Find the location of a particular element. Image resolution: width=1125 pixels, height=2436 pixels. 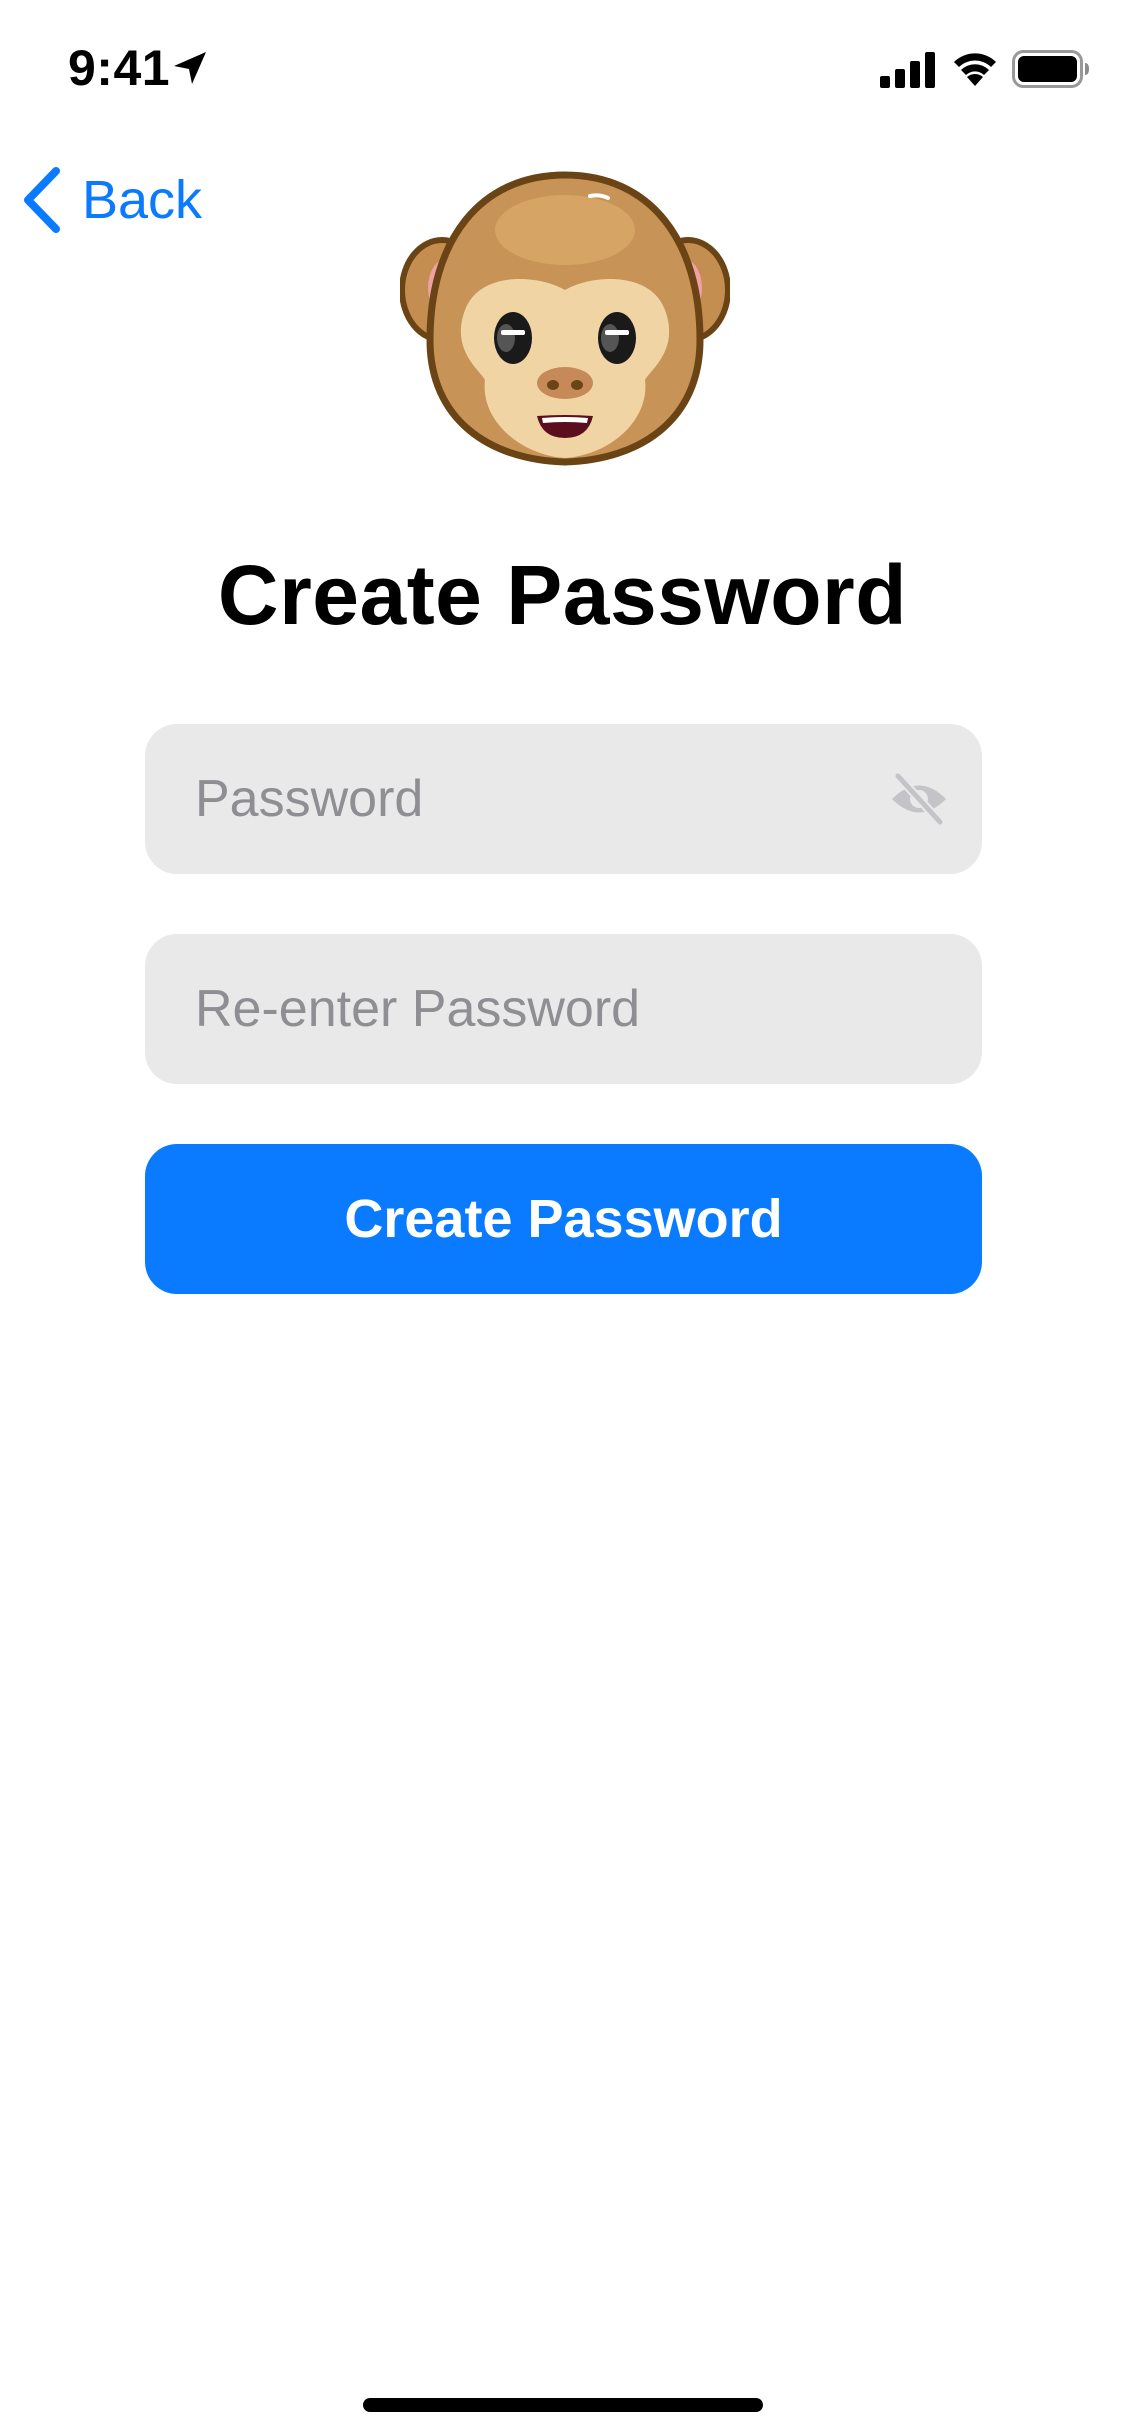

create-password-button: Create Password is located at coordinates (563, 1219).